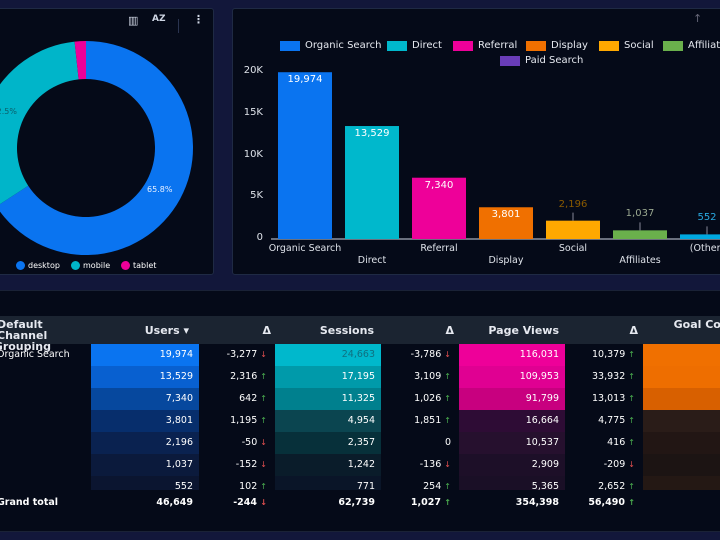  I want to click on legend-desktop: desktop, so click(38, 265).